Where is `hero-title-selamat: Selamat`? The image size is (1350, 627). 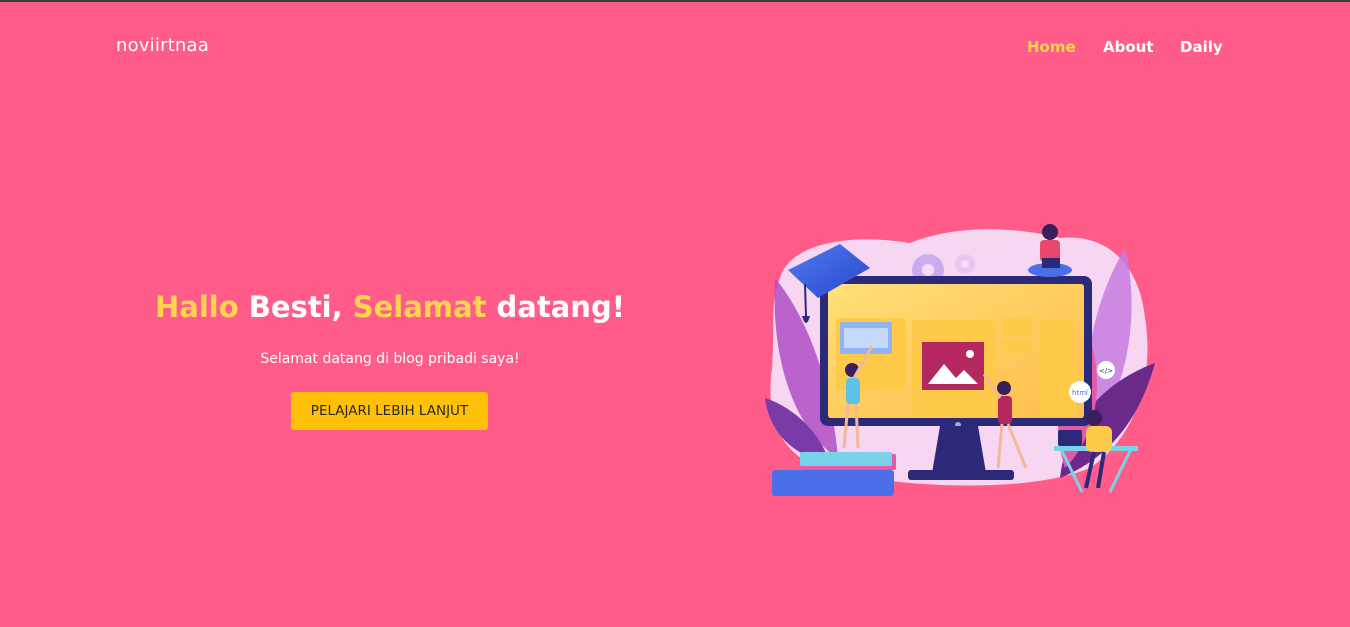
hero-title-selamat: Selamat is located at coordinates (419, 307).